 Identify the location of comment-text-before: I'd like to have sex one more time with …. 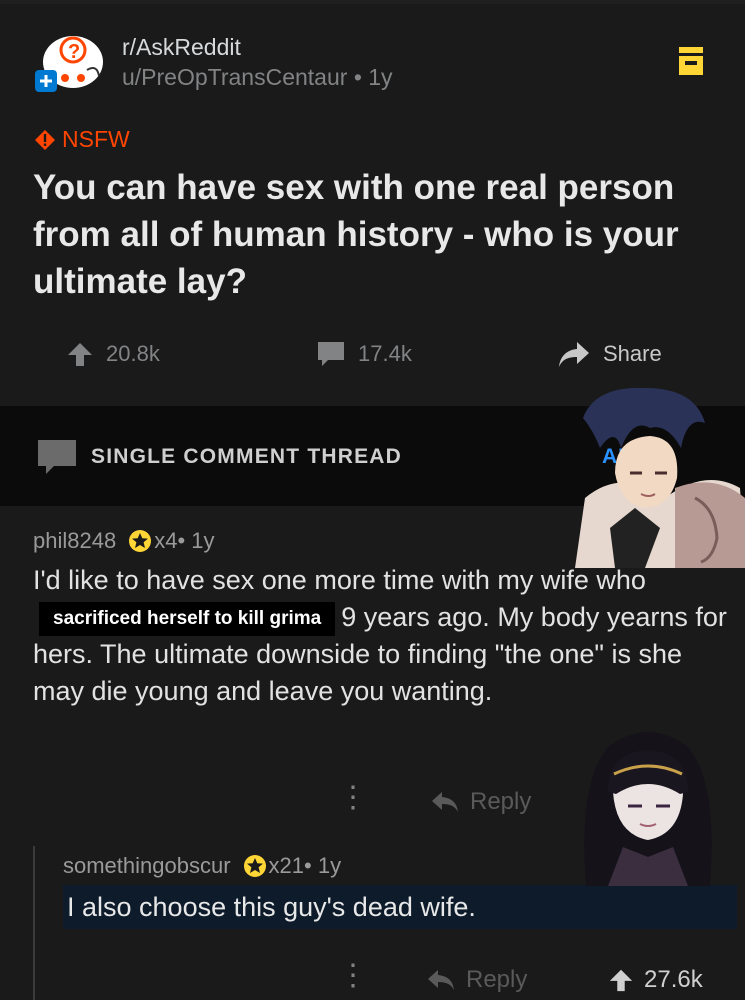
(339, 580).